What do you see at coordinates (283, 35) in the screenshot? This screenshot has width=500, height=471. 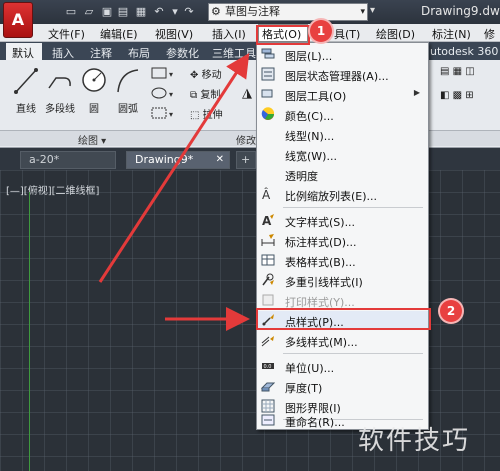 I see `format-menu-callout-box` at bounding box center [283, 35].